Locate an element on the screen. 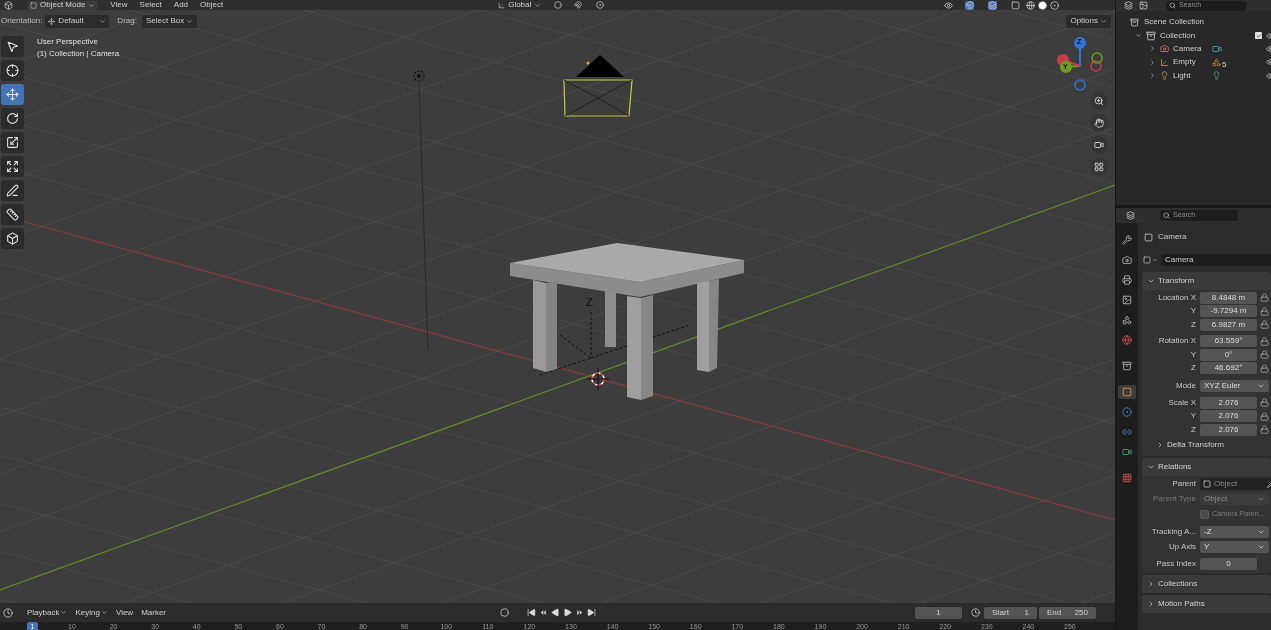 The image size is (1271, 630). number-field: 0° is located at coordinates (1228, 354).